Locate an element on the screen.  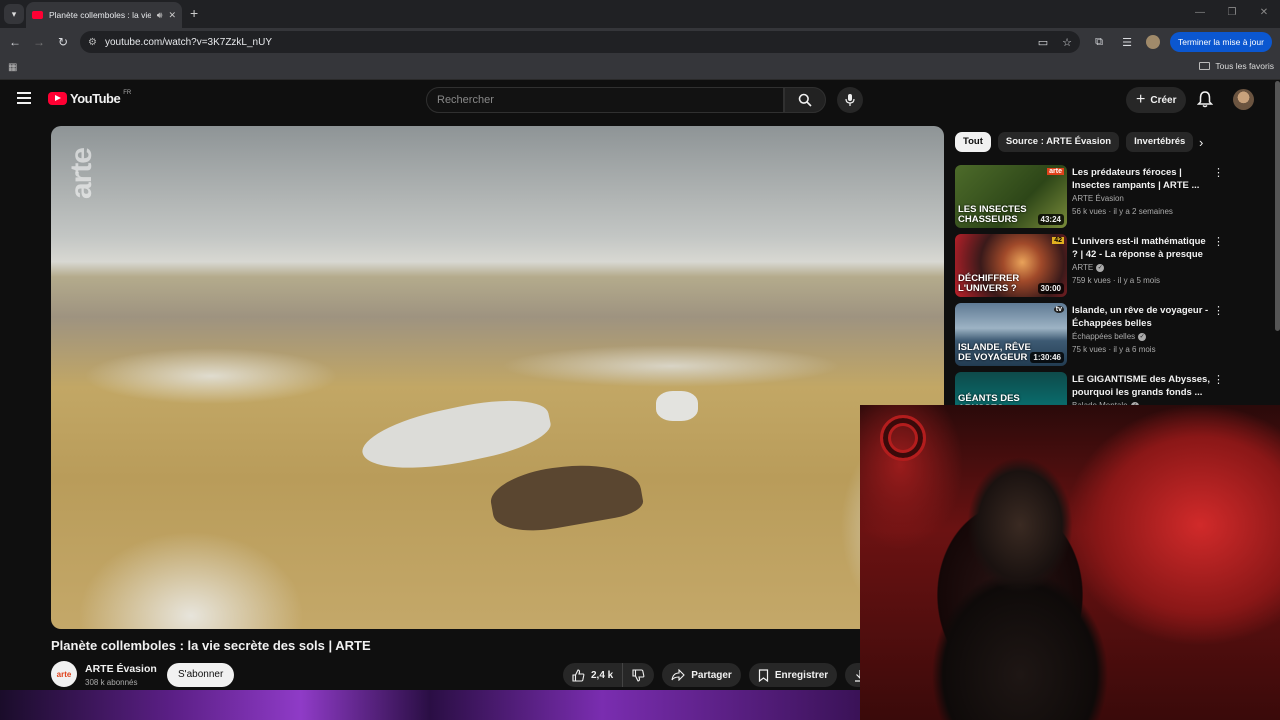
recommendation-channel: ARTE ✓ is located at coordinates (1088, 267).